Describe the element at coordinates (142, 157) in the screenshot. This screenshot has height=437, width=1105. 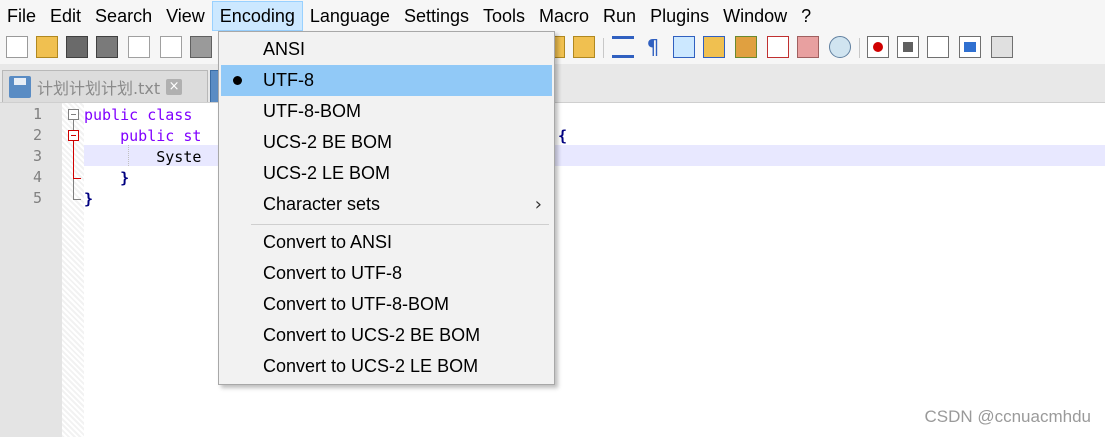
I see `code-line: Syste` at that location.